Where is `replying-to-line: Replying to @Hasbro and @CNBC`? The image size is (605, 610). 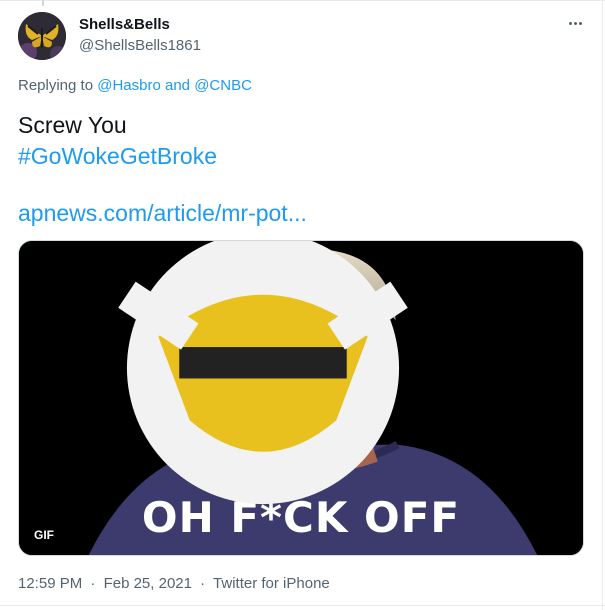
replying-to-line: Replying to @Hasbro and @CNBC is located at coordinates (135, 85).